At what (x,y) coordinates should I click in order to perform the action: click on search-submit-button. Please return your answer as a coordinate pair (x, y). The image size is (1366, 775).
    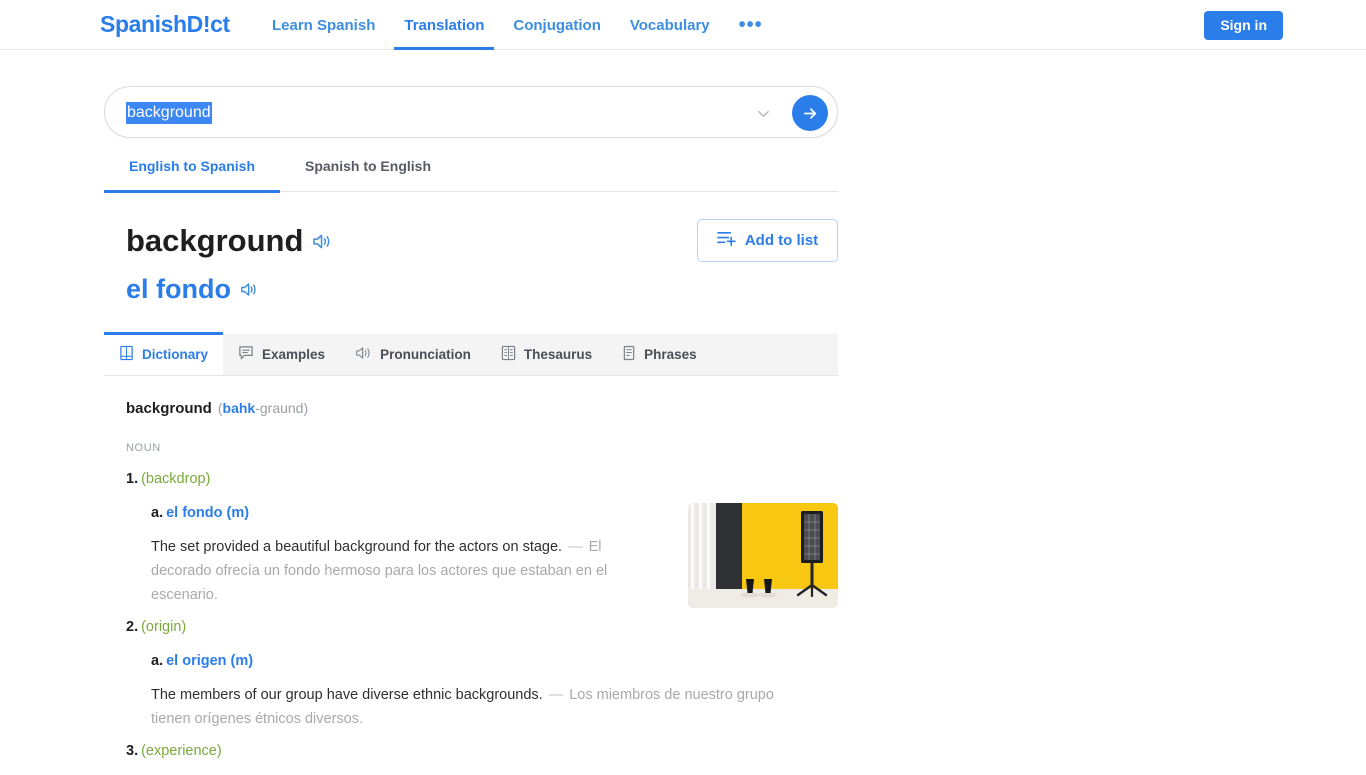
    Looking at the image, I should click on (810, 113).